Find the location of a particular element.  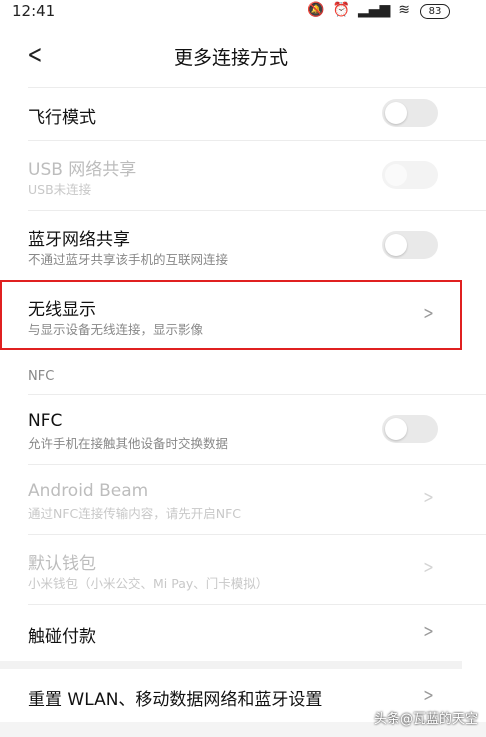

tap-and-pay-row: 触碰付款 > is located at coordinates (231, 632).